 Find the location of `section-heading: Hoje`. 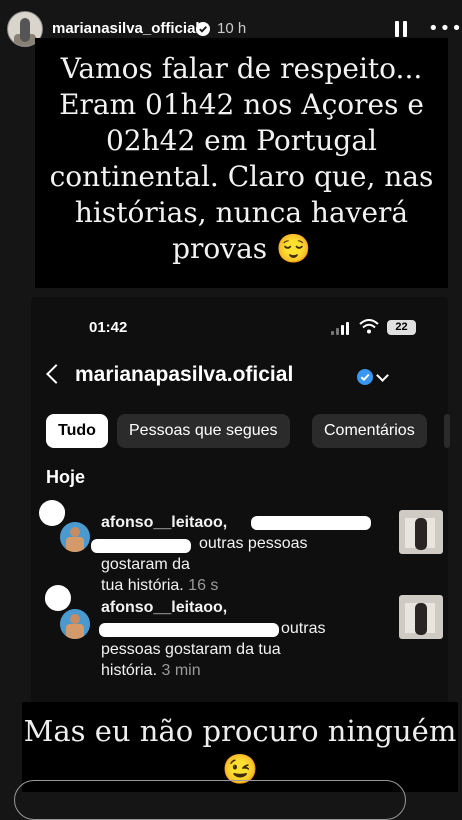

section-heading: Hoje is located at coordinates (66, 477).